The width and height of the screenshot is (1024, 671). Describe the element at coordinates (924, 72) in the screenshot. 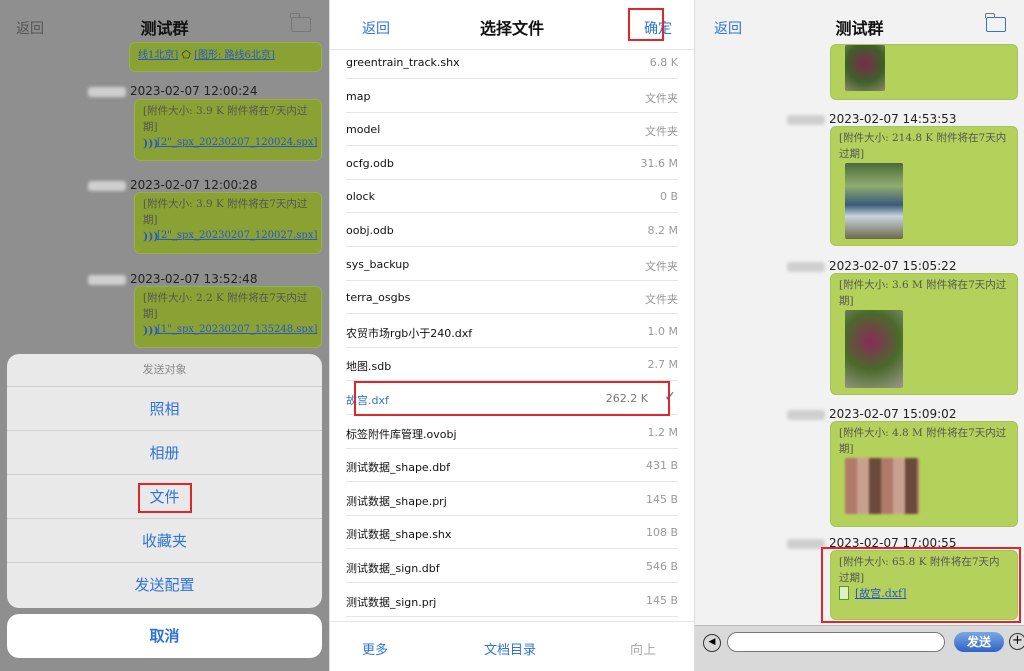

I see `message-bubble` at that location.